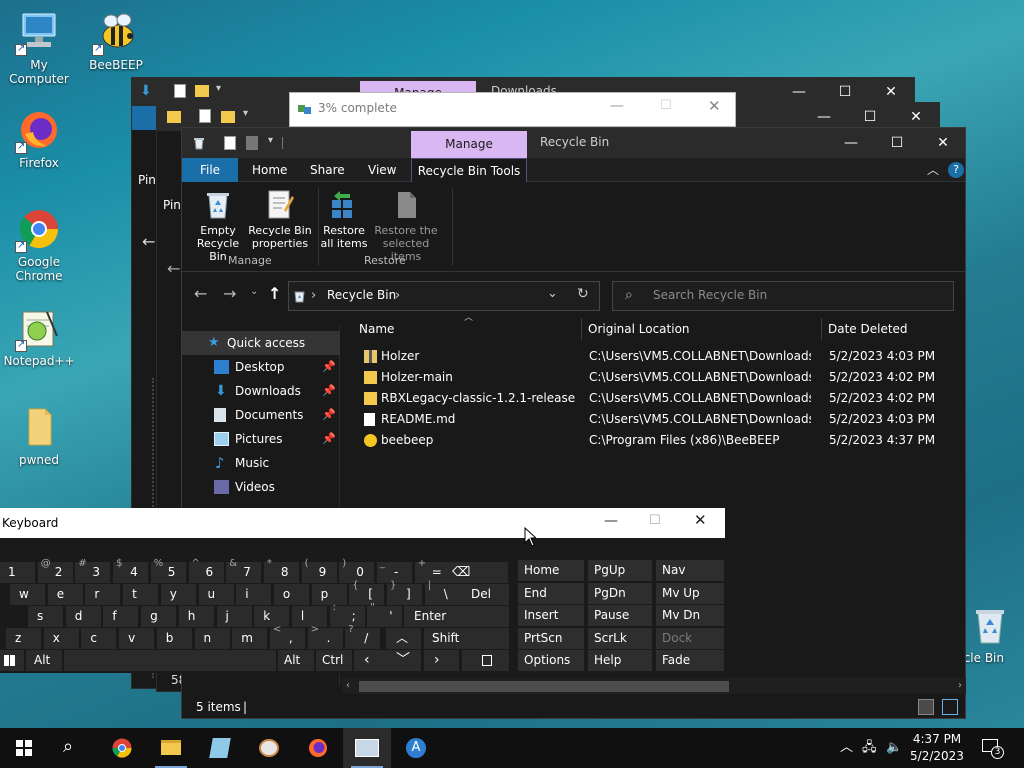  I want to click on recycle-bin-properties-button: Recycle Bin properties, so click(280, 219).